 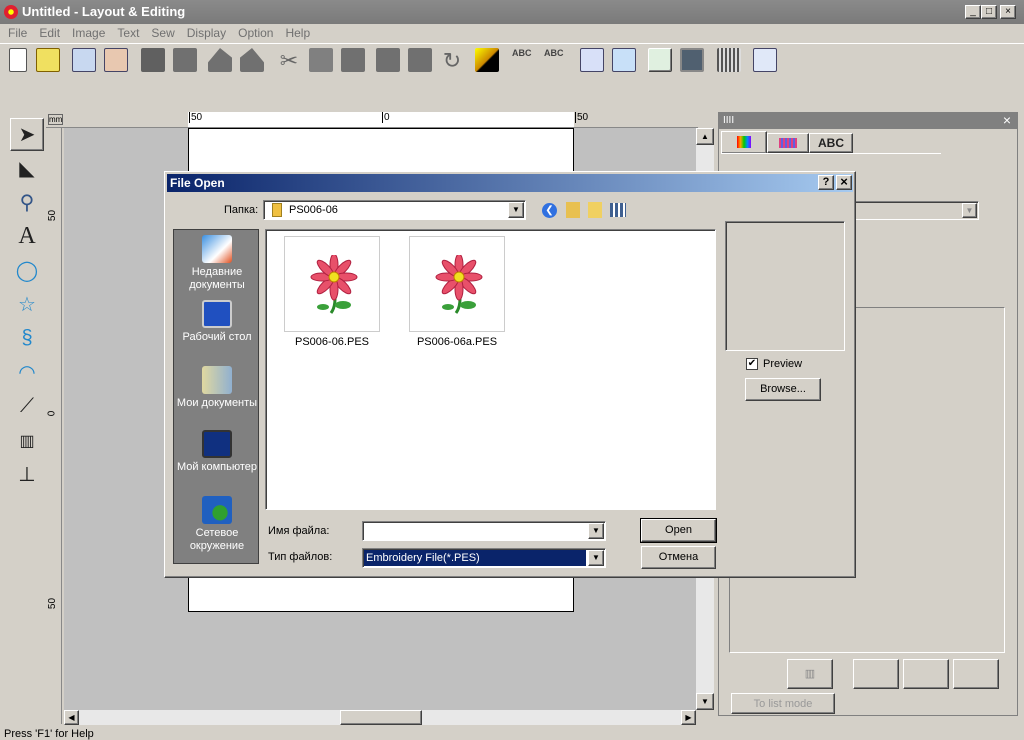 What do you see at coordinates (277, 210) in the screenshot?
I see `folder-icon` at bounding box center [277, 210].